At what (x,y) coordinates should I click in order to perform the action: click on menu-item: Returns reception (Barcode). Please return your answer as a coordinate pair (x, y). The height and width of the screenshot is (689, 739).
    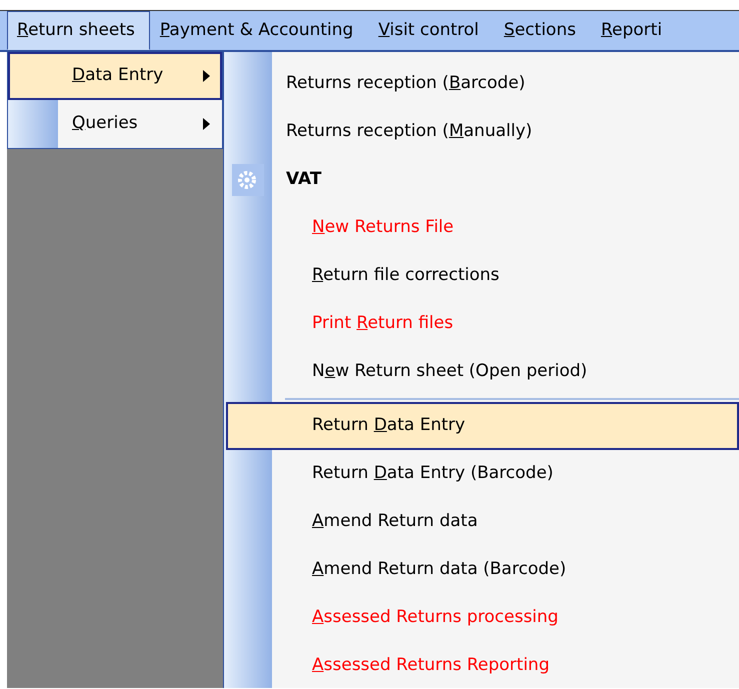
    Looking at the image, I should click on (481, 84).